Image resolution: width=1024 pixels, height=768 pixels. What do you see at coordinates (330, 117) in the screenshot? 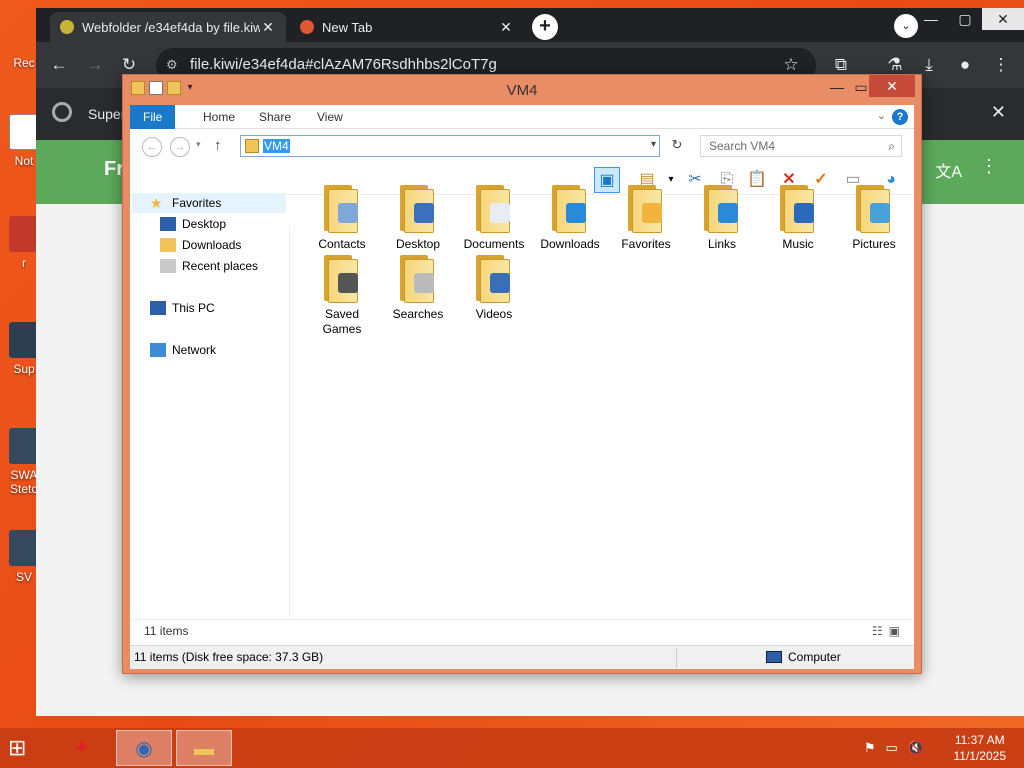
I see `tab-view: View` at bounding box center [330, 117].